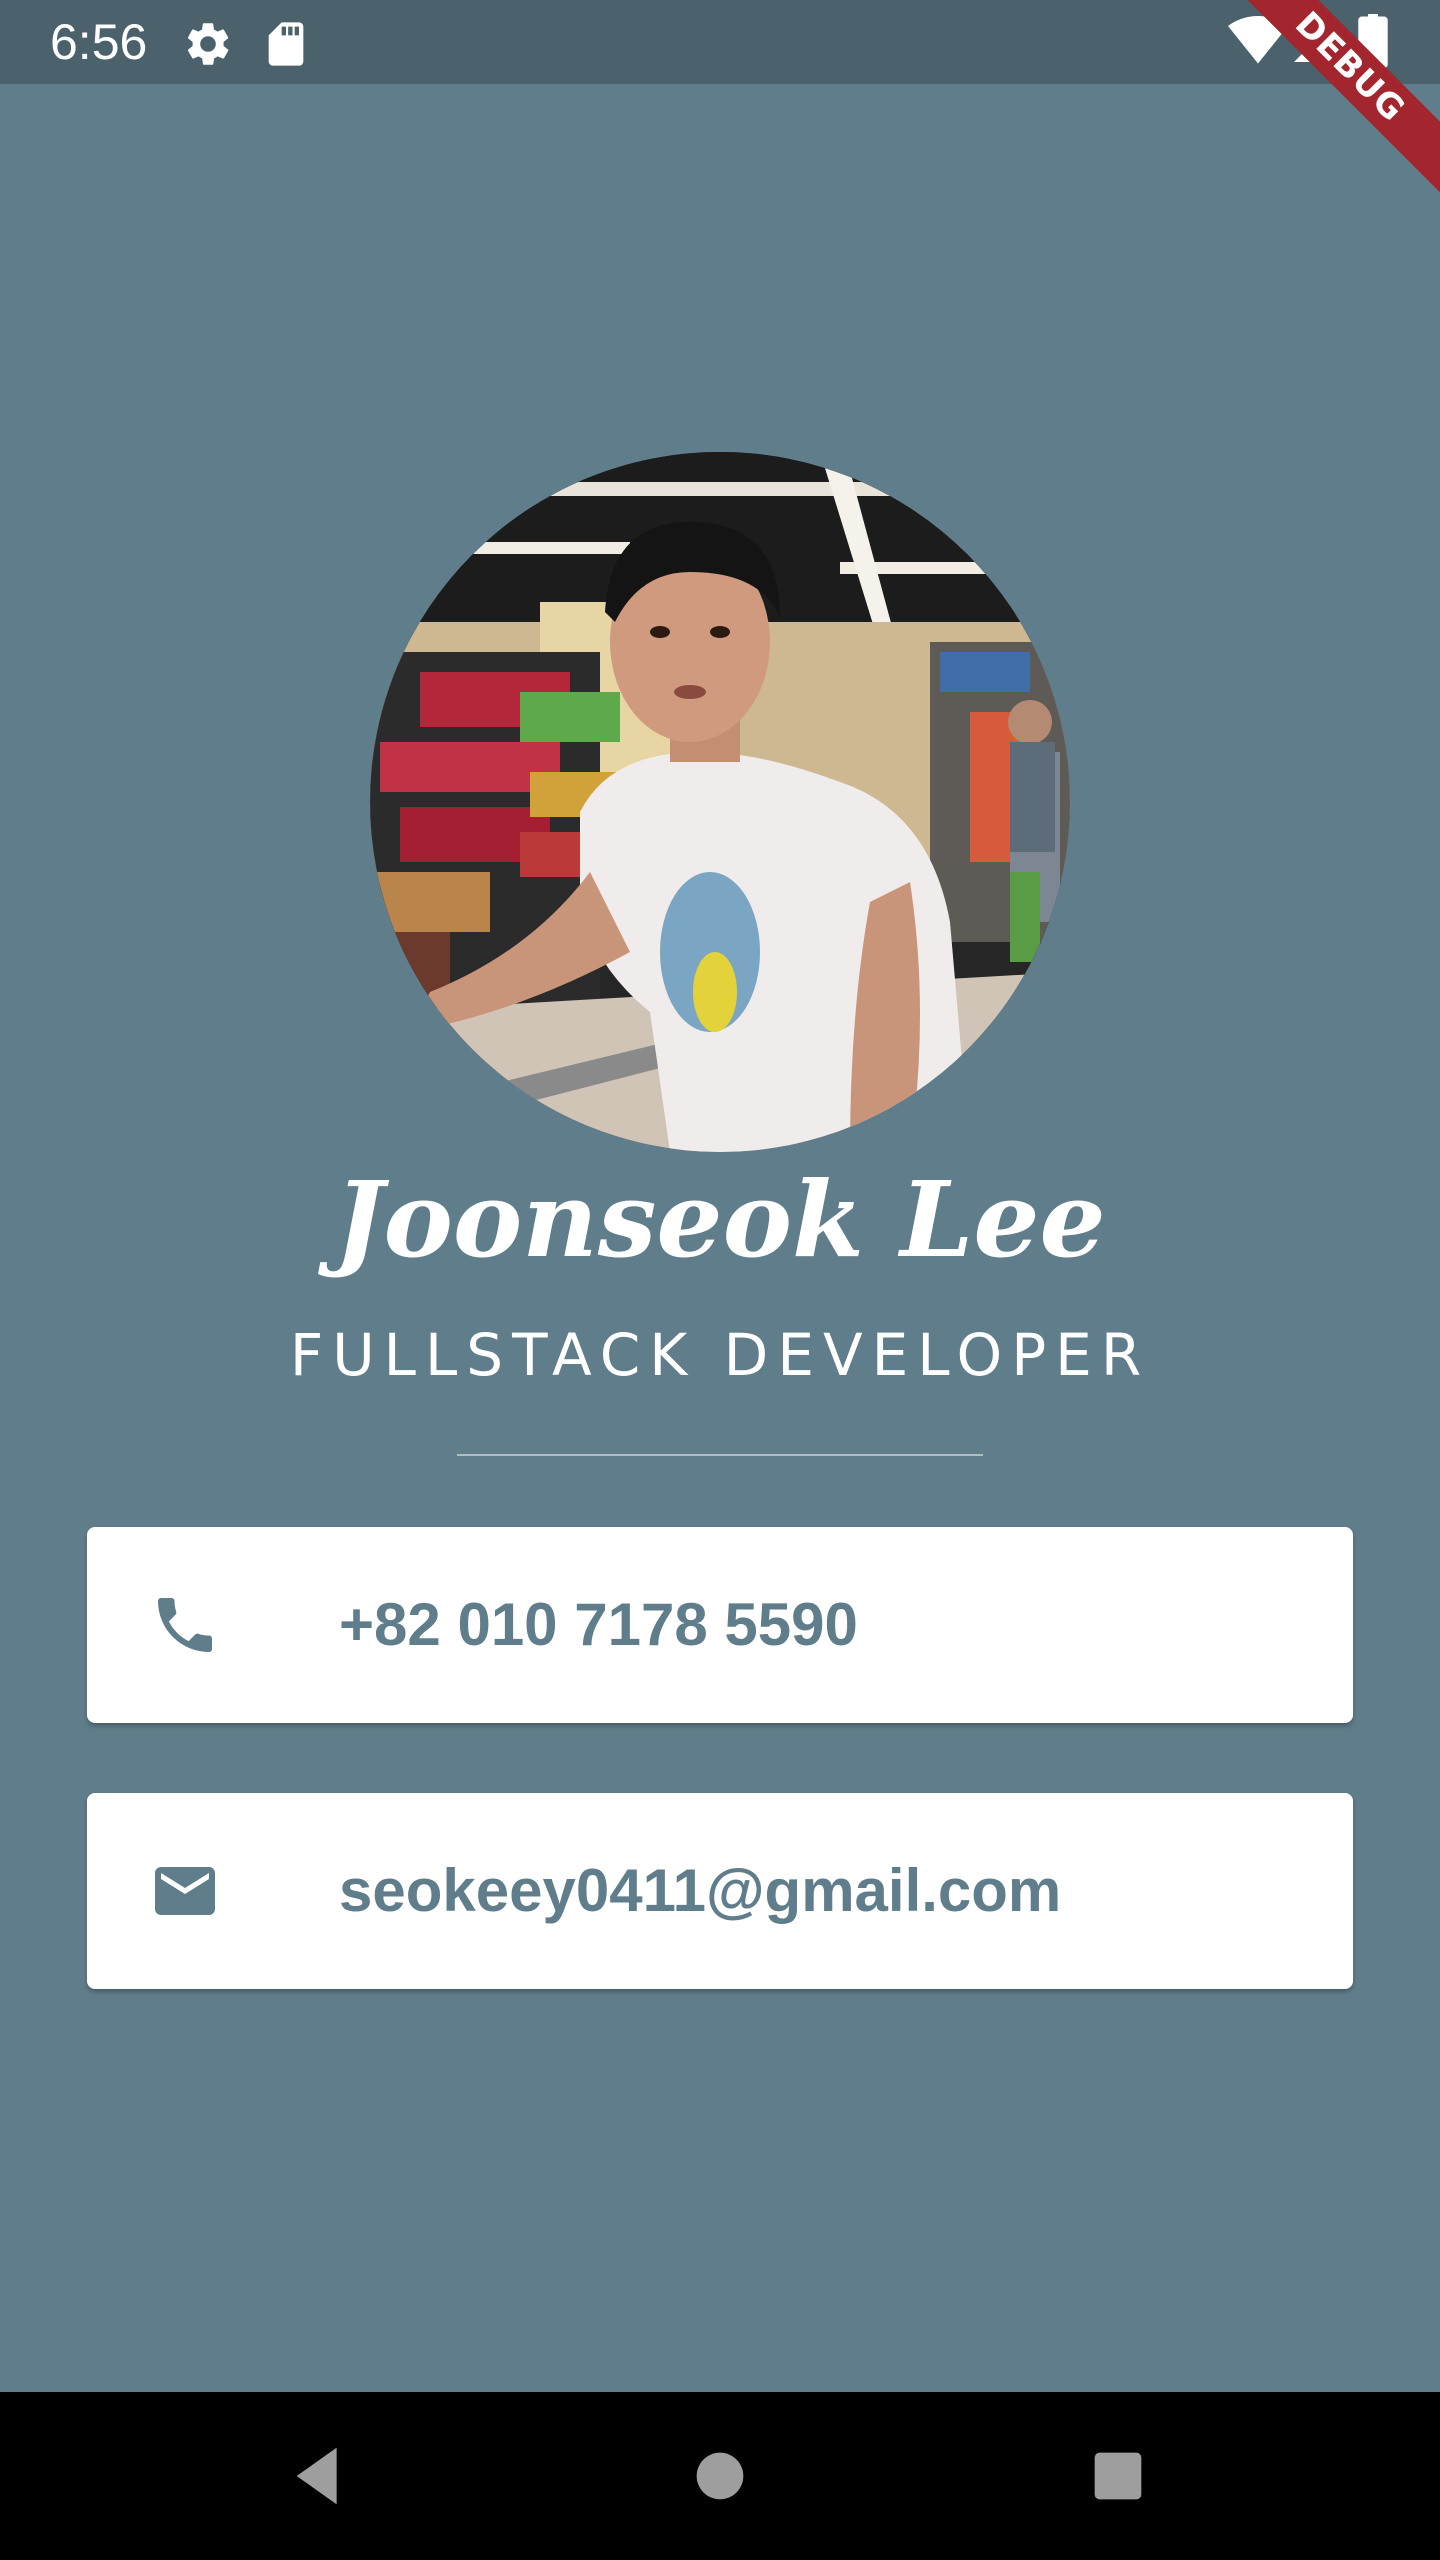 The width and height of the screenshot is (1440, 2560). Describe the element at coordinates (185, 1891) in the screenshot. I see `email-icon` at that location.